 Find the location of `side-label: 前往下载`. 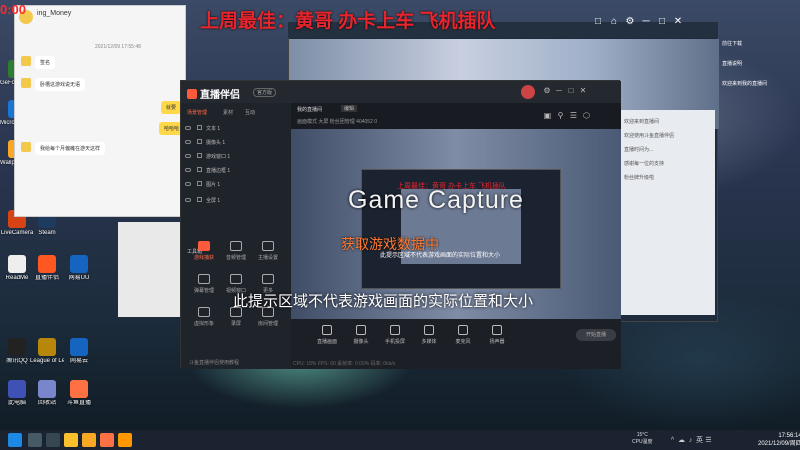

side-label: 前往下载 is located at coordinates (732, 43).